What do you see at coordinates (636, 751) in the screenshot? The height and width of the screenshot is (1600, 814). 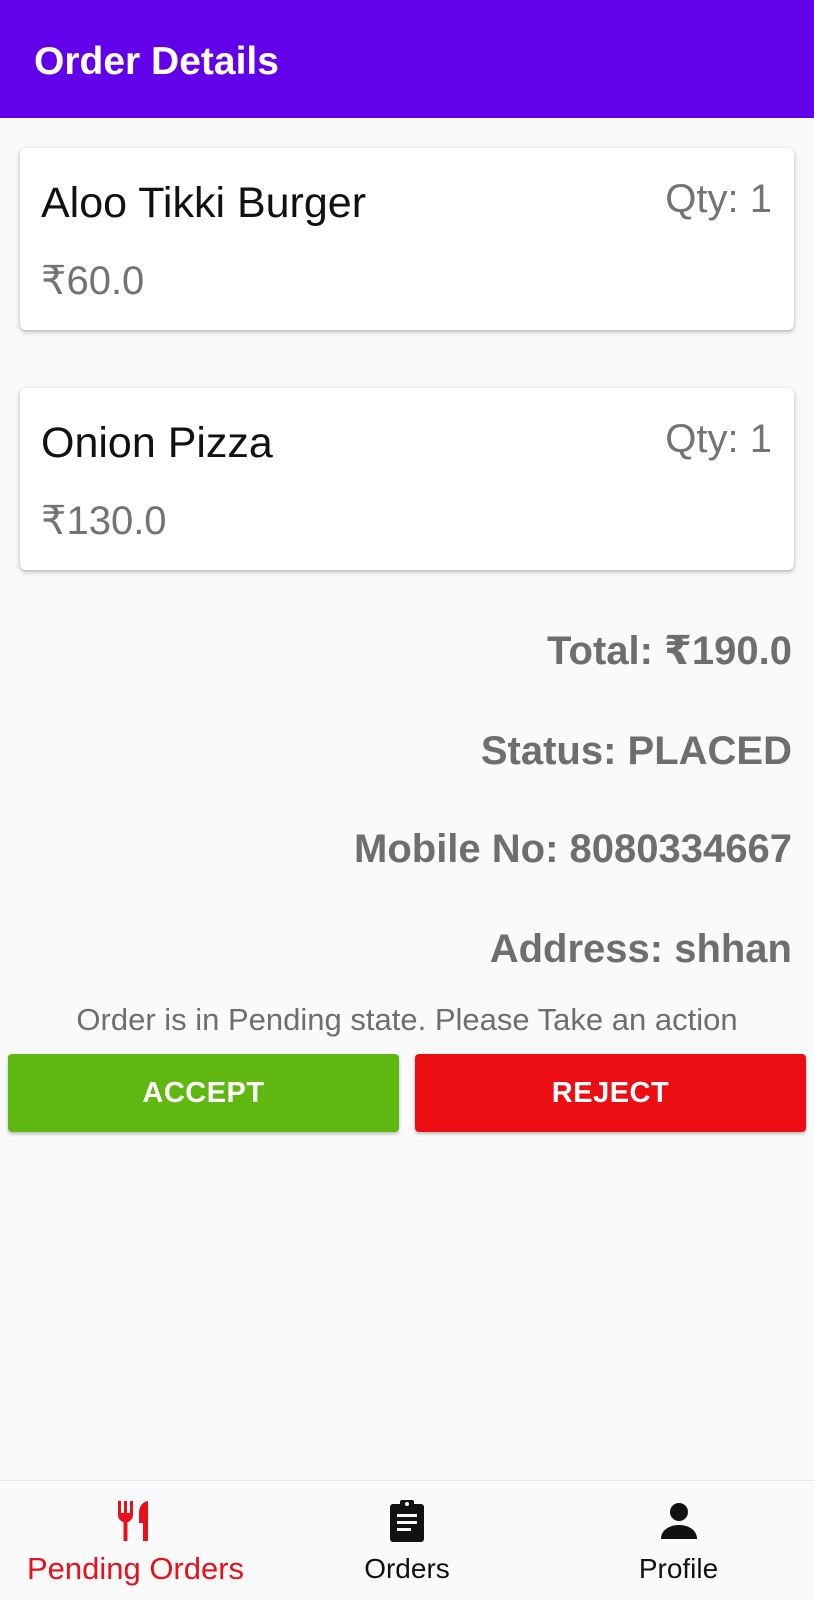 I see `order-status: Status: PLACED` at bounding box center [636, 751].